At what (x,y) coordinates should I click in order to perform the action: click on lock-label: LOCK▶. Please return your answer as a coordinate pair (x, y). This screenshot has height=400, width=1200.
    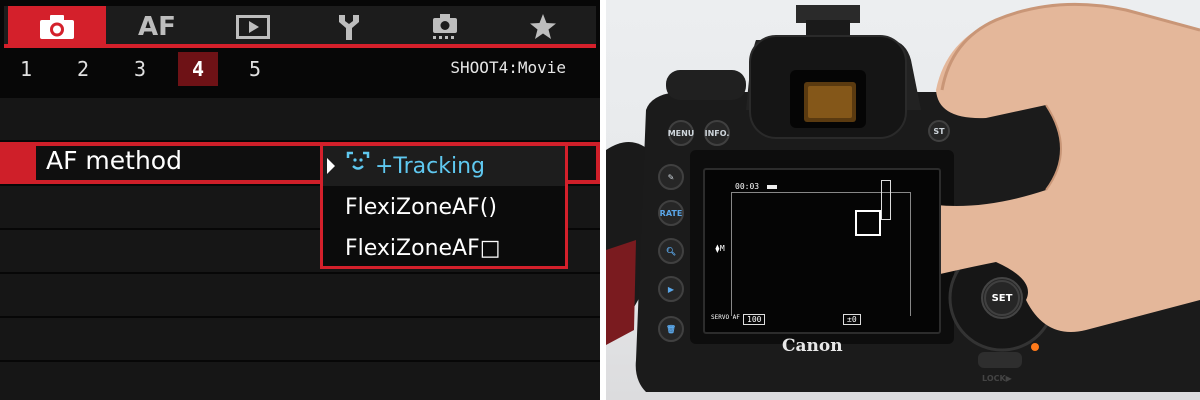
    Looking at the image, I should click on (997, 378).